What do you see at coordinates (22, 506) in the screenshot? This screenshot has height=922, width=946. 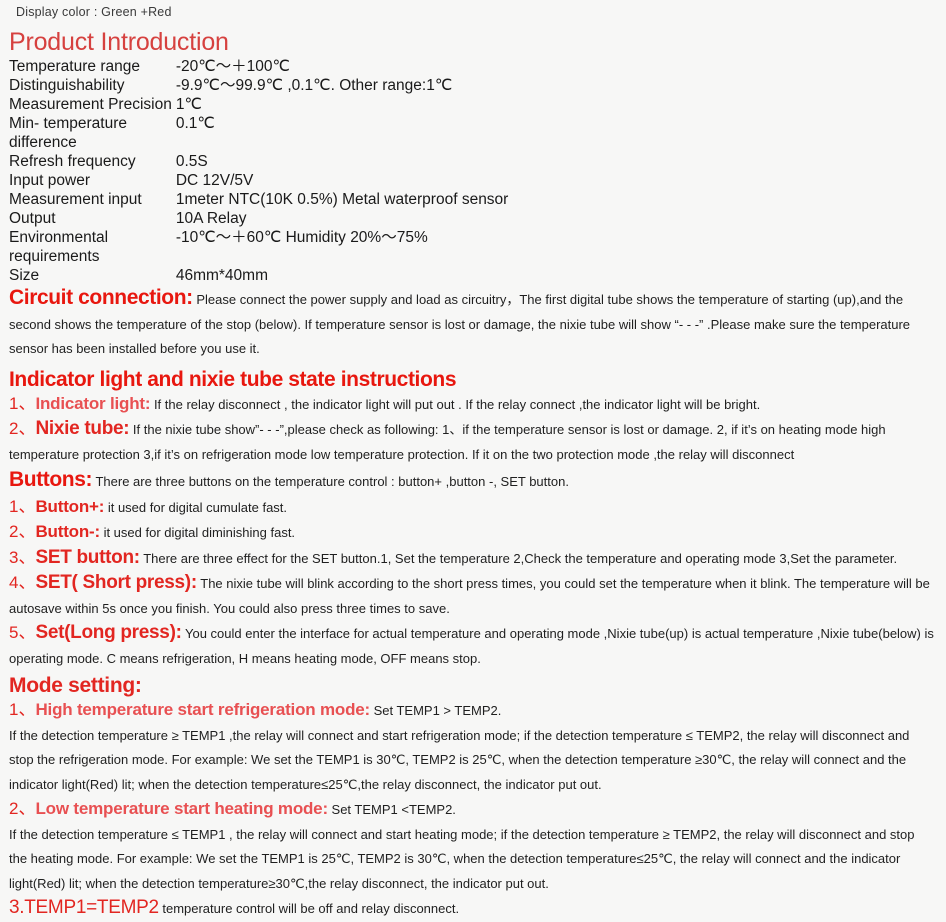 I see `buttons-item-1-number: 1、` at bounding box center [22, 506].